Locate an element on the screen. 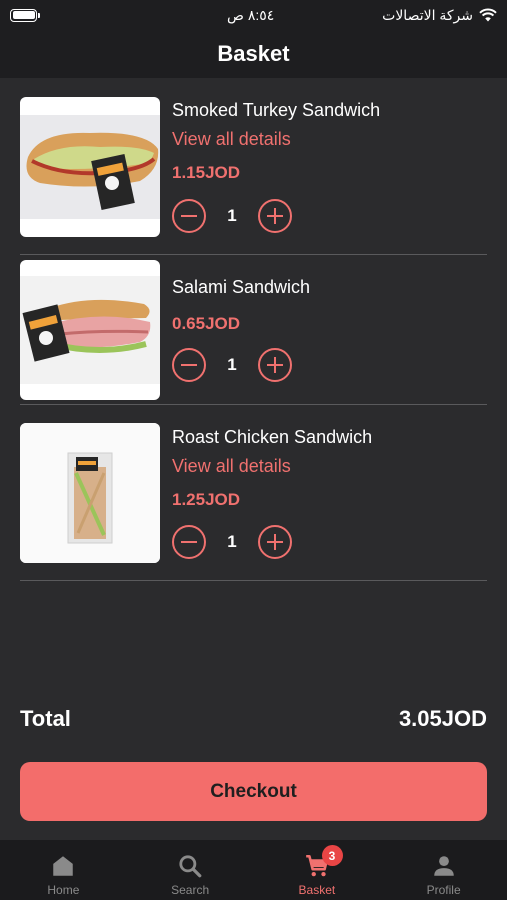 The image size is (507, 900). total-row: Total 3.05JOD is located at coordinates (253, 719).